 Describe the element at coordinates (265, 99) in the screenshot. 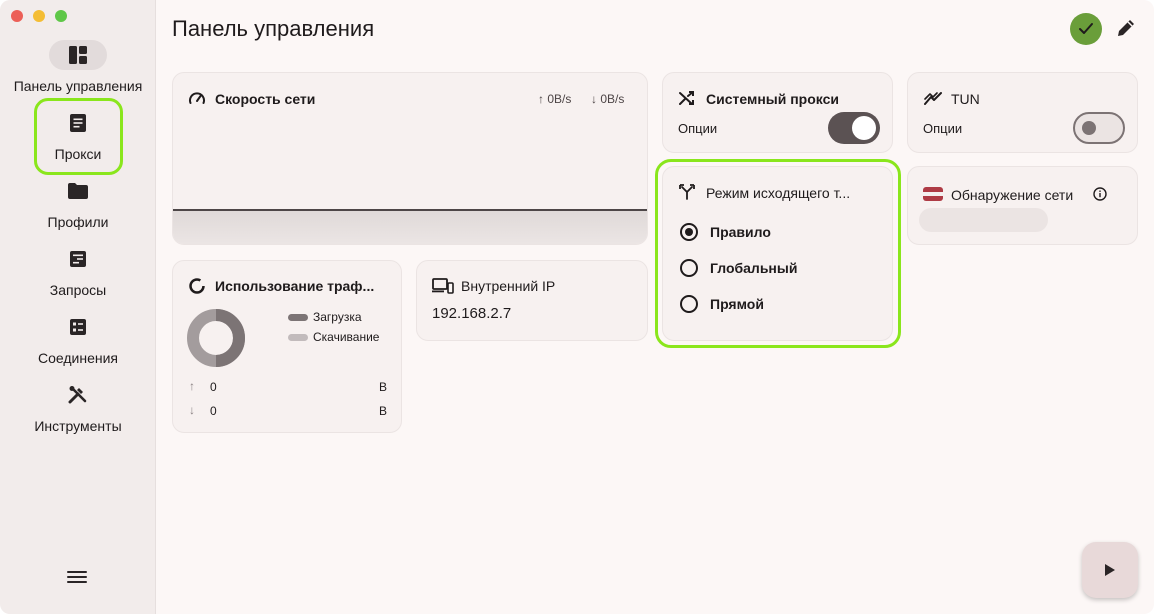

I see `speed-title: Скорость сети` at that location.